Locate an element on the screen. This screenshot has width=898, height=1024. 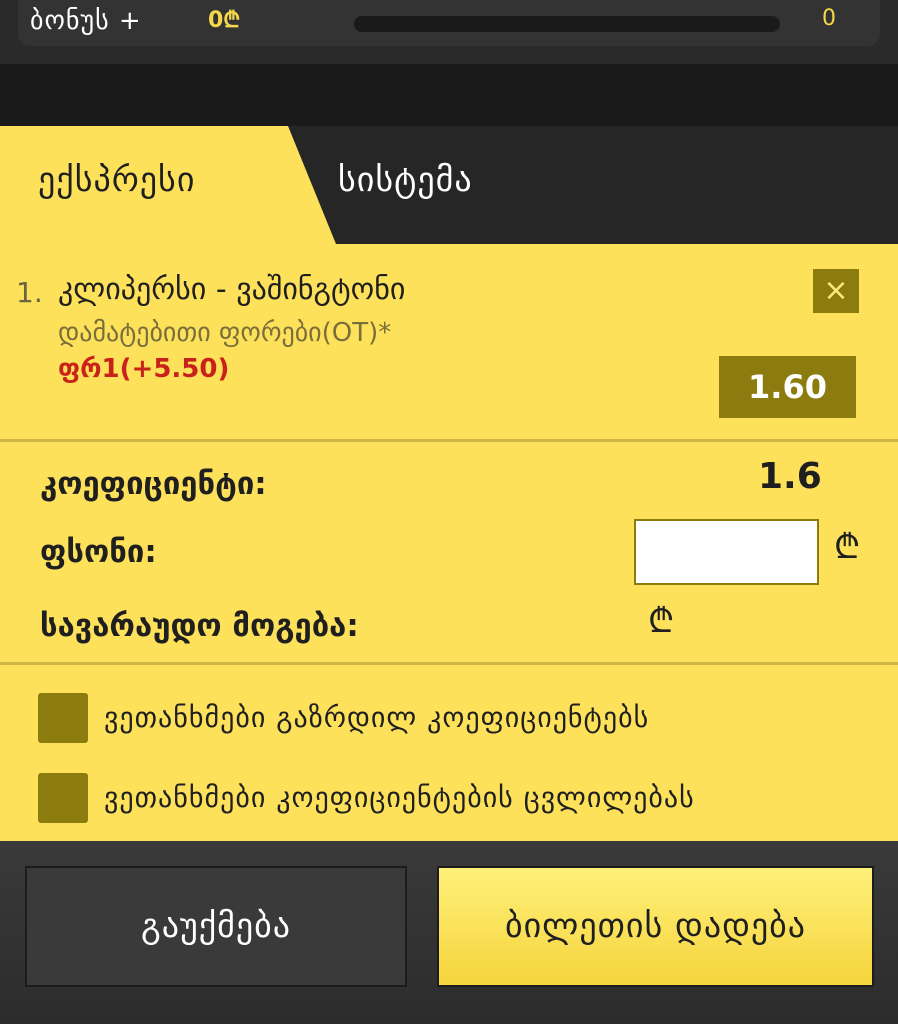
bet-type-tabs: ექსპრესი სისტემა is located at coordinates (449, 185).